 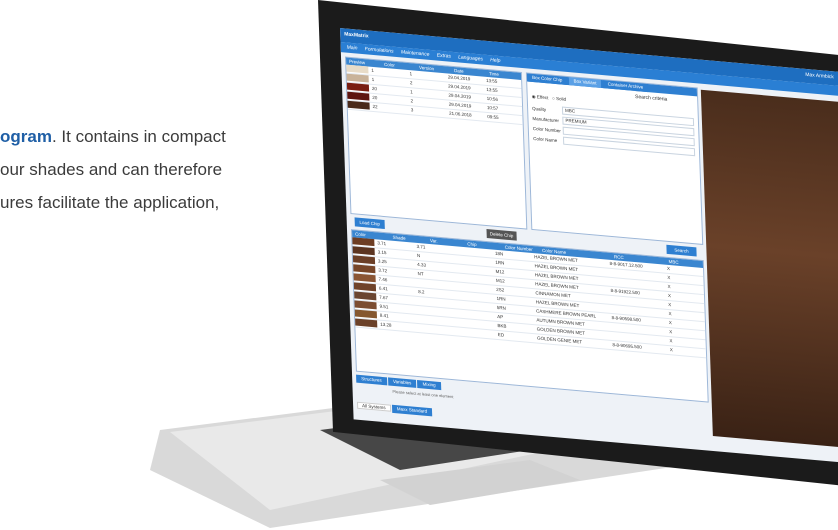 What do you see at coordinates (546, 129) in the screenshot?
I see `field-color-number-label: Color Number` at bounding box center [546, 129].